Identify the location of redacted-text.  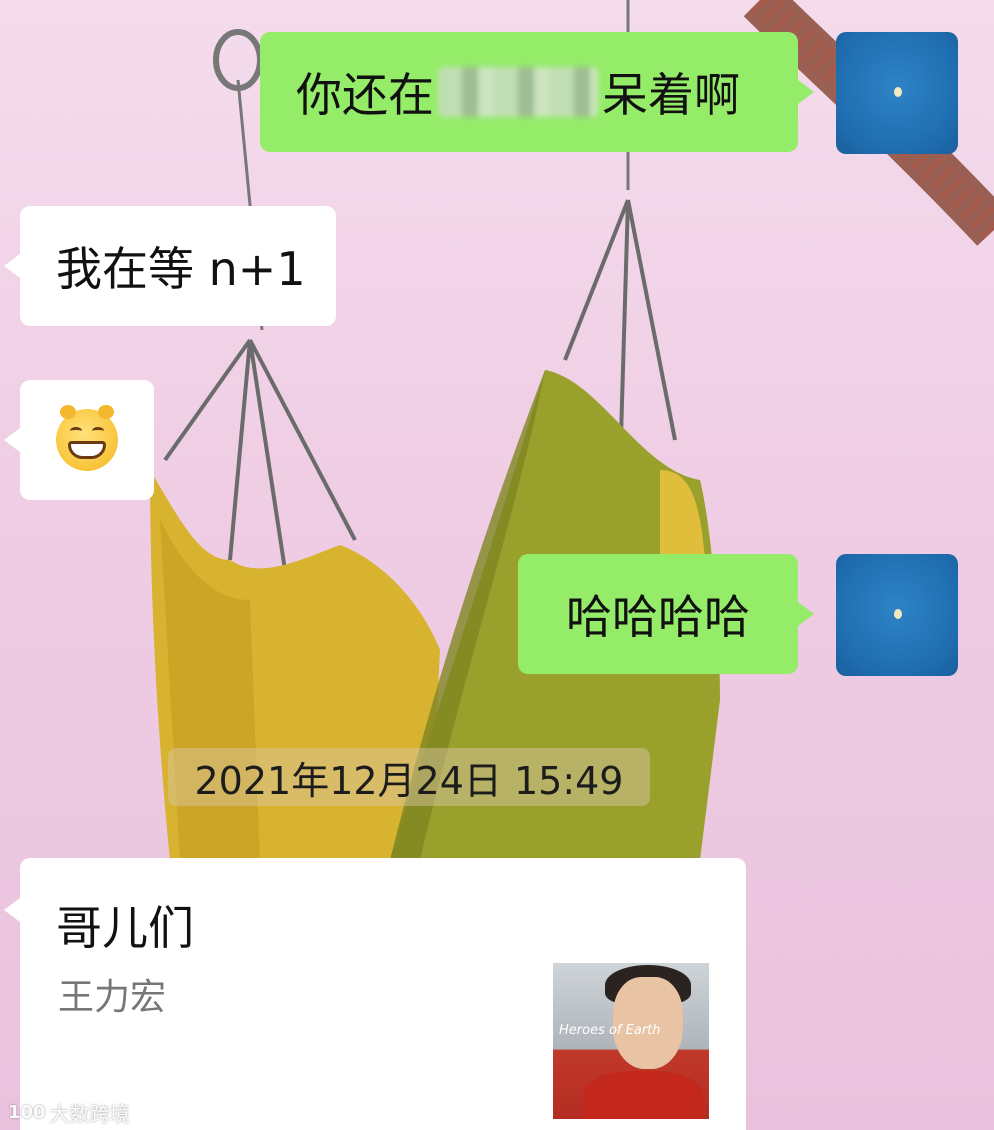
(518, 92).